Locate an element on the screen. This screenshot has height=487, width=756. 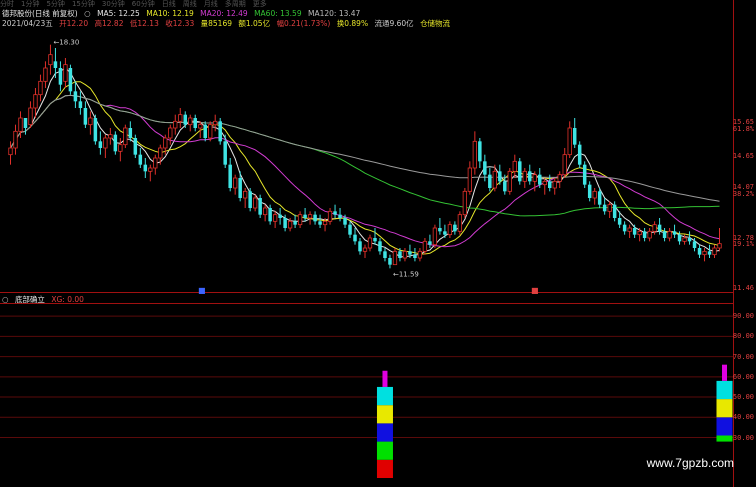
indicator-settings-icon: ○ is located at coordinates (5, 299).